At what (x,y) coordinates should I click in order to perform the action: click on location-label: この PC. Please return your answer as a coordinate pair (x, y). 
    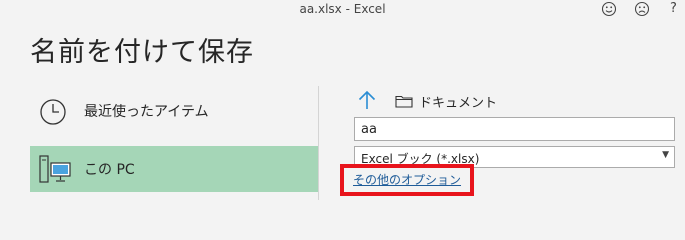
    Looking at the image, I should click on (109, 170).